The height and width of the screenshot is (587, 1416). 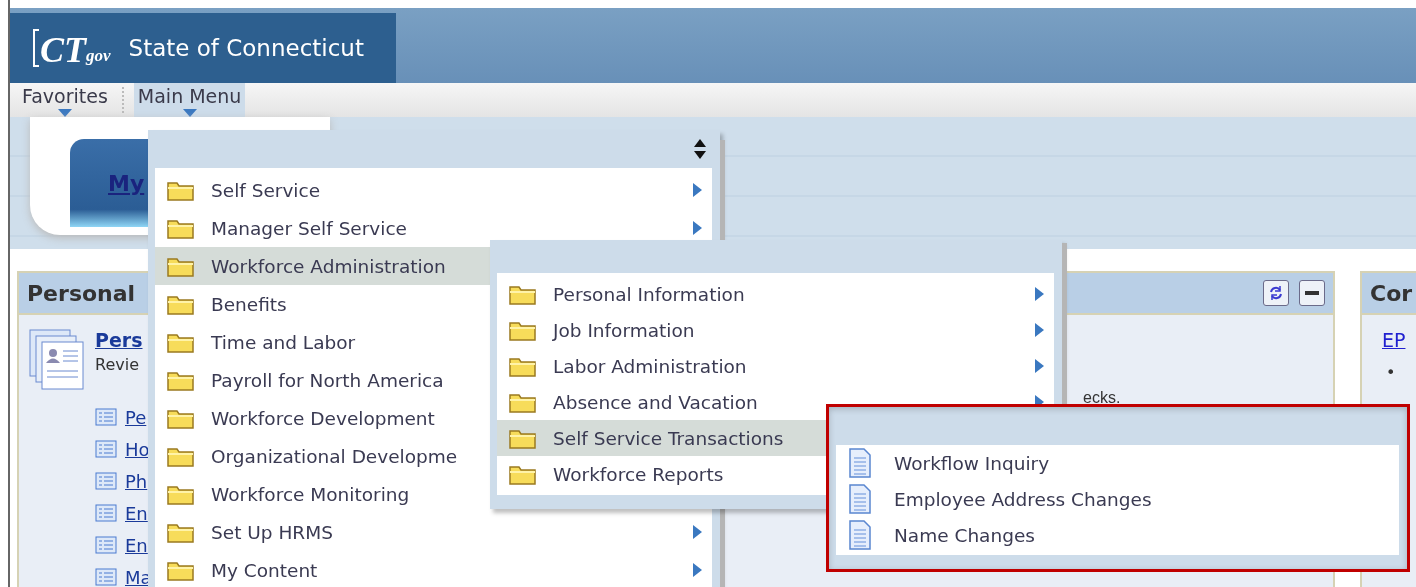 I want to click on menu-item: Labor Administration, so click(x=775, y=366).